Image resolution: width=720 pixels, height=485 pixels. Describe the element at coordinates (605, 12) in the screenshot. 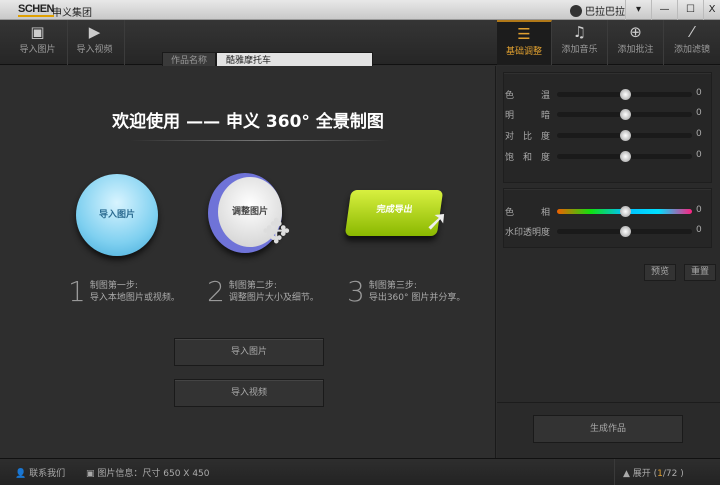

I see `user-name: 巴拉巴拉` at that location.